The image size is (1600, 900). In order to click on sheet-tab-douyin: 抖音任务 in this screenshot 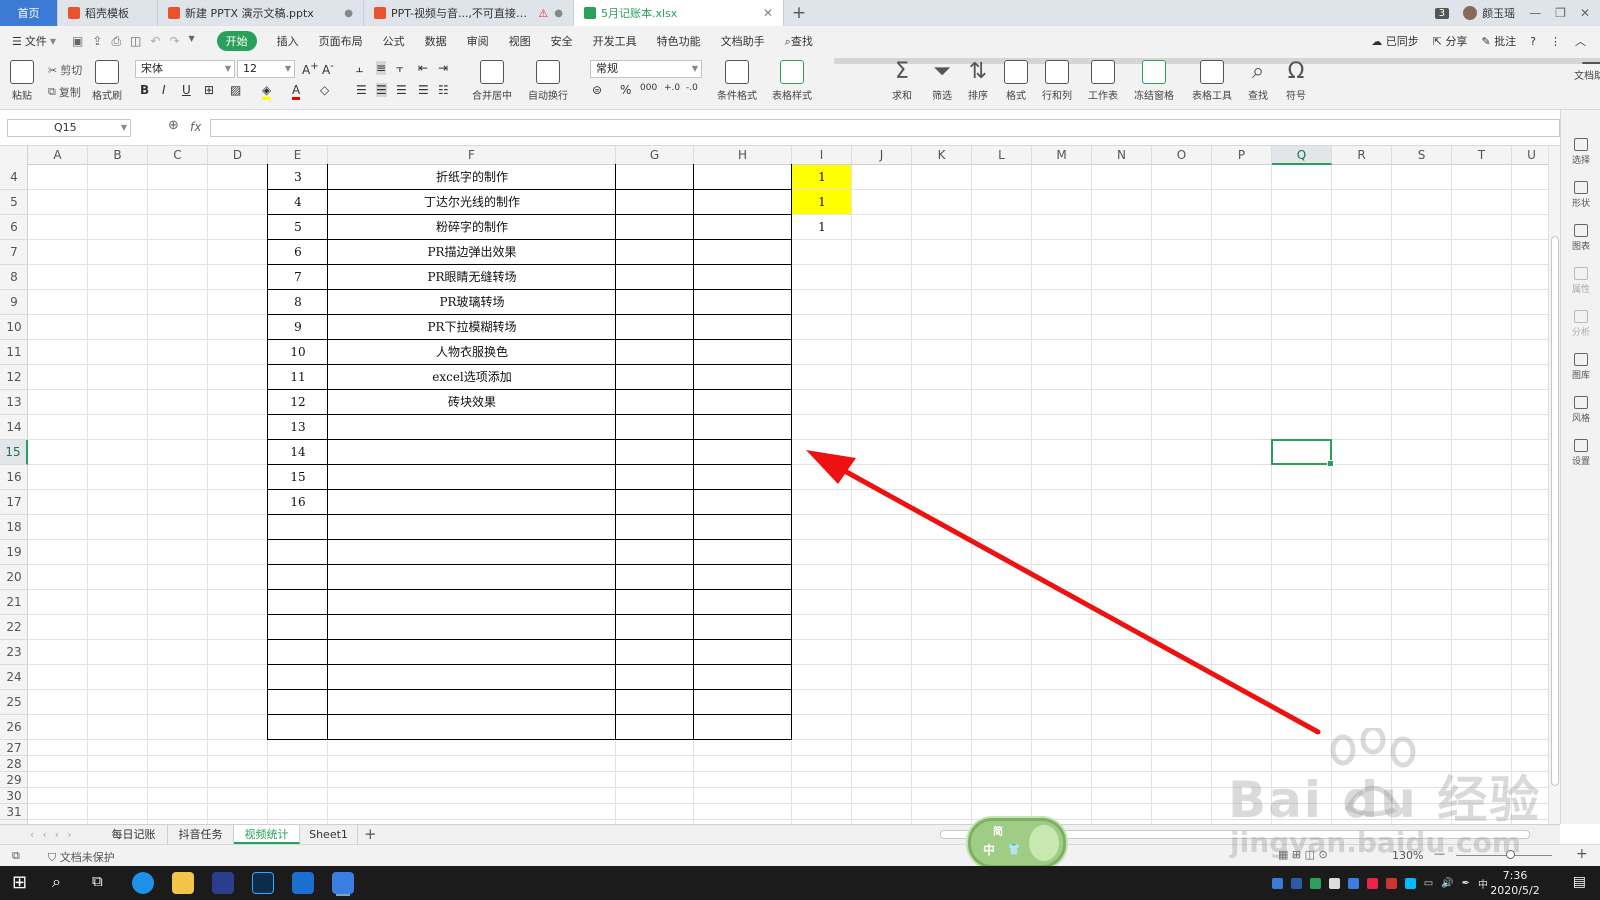, I will do `click(201, 834)`.